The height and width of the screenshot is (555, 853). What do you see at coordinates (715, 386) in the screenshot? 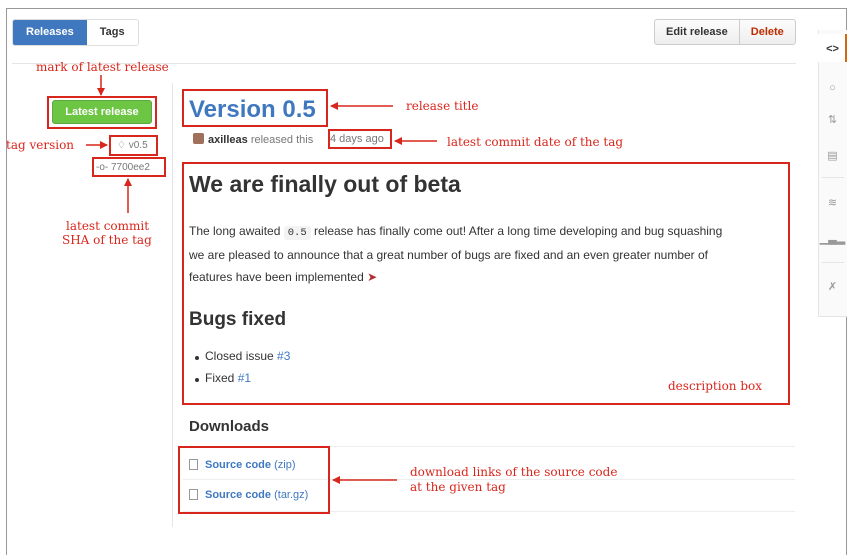
I see `annotation-description-box: description box` at bounding box center [715, 386].